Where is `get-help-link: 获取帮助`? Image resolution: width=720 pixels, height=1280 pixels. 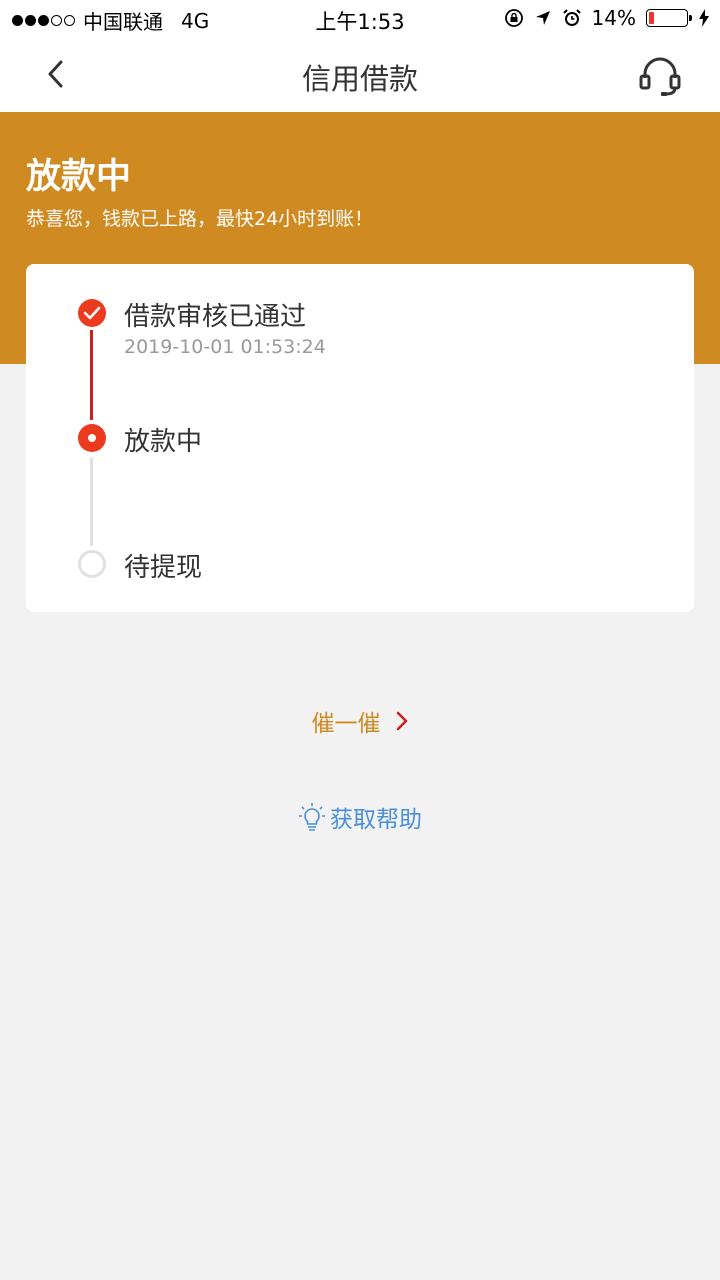
get-help-link: 获取帮助 is located at coordinates (360, 817).